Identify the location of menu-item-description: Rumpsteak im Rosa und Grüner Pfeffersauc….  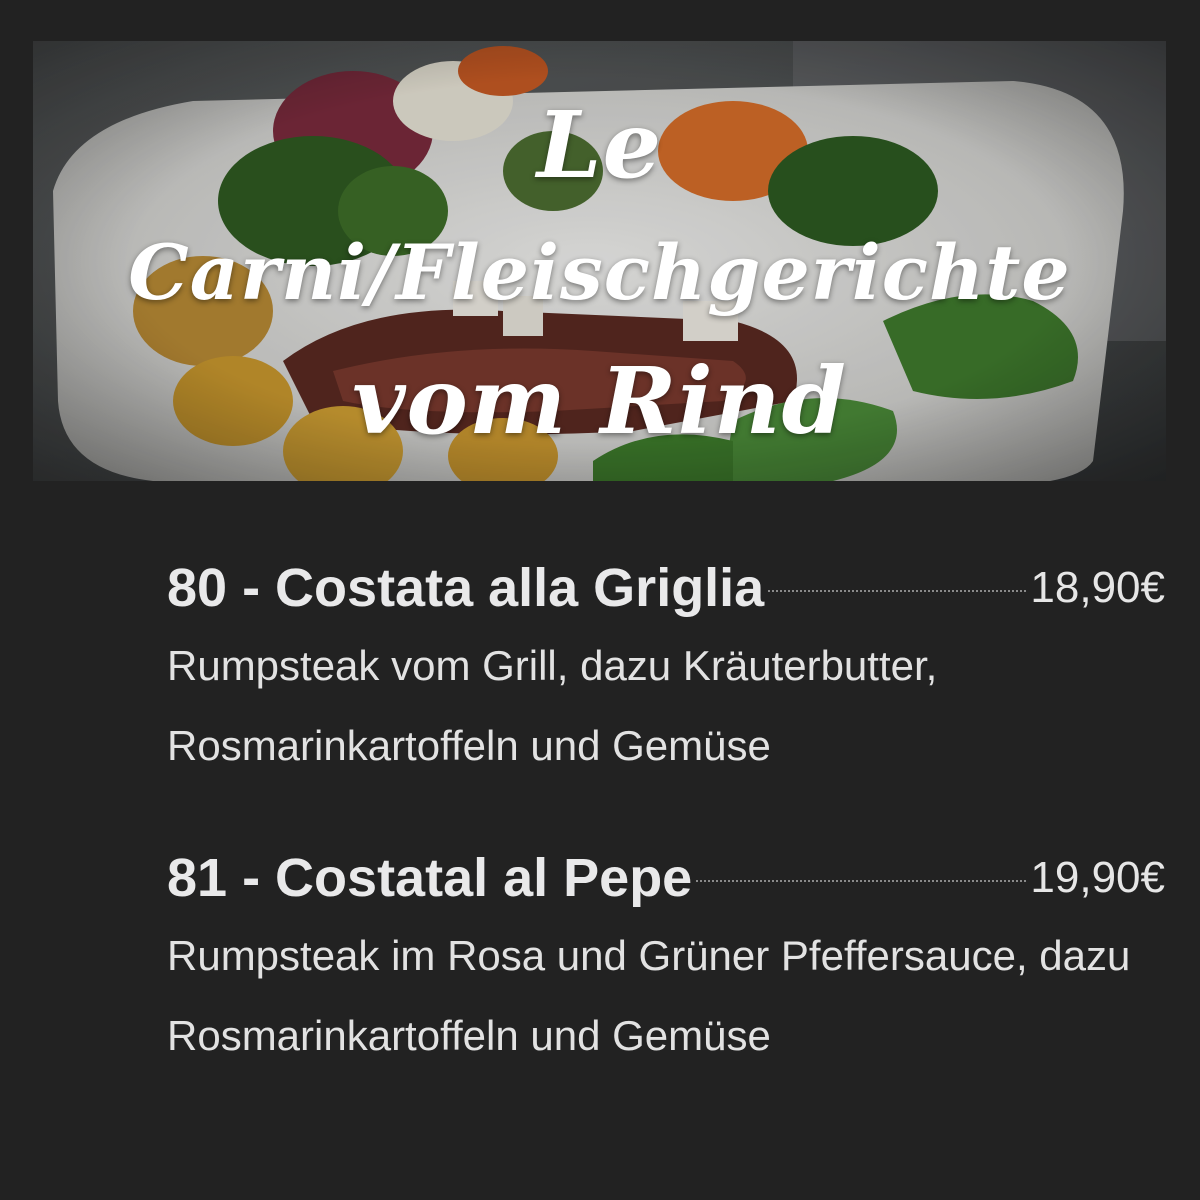
(649, 995).